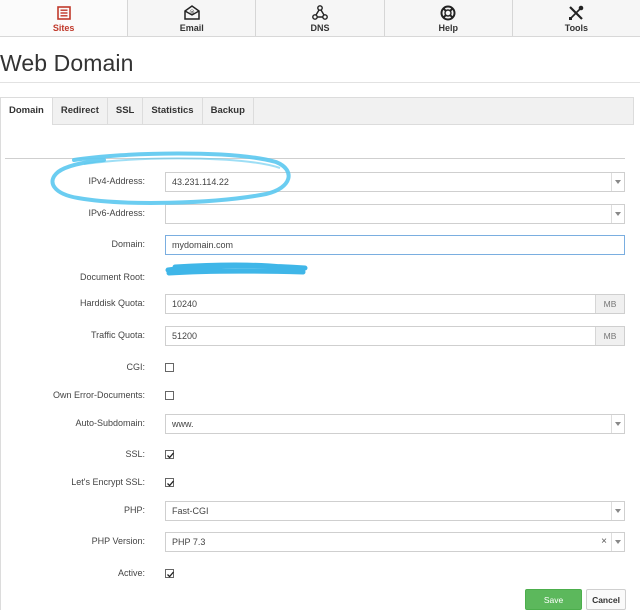 This screenshot has height=610, width=640. What do you see at coordinates (320, 27) in the screenshot?
I see `nav-dns-label: DNS` at bounding box center [320, 27].